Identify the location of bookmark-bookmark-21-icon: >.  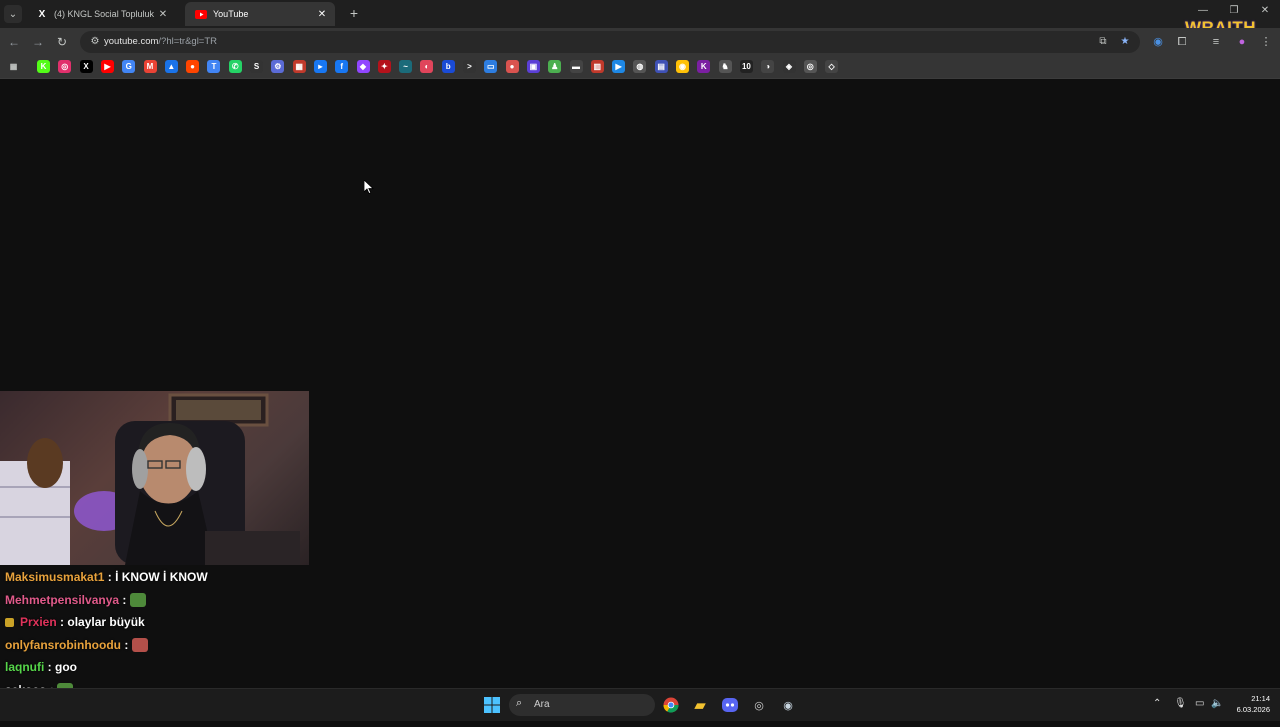
(469, 66).